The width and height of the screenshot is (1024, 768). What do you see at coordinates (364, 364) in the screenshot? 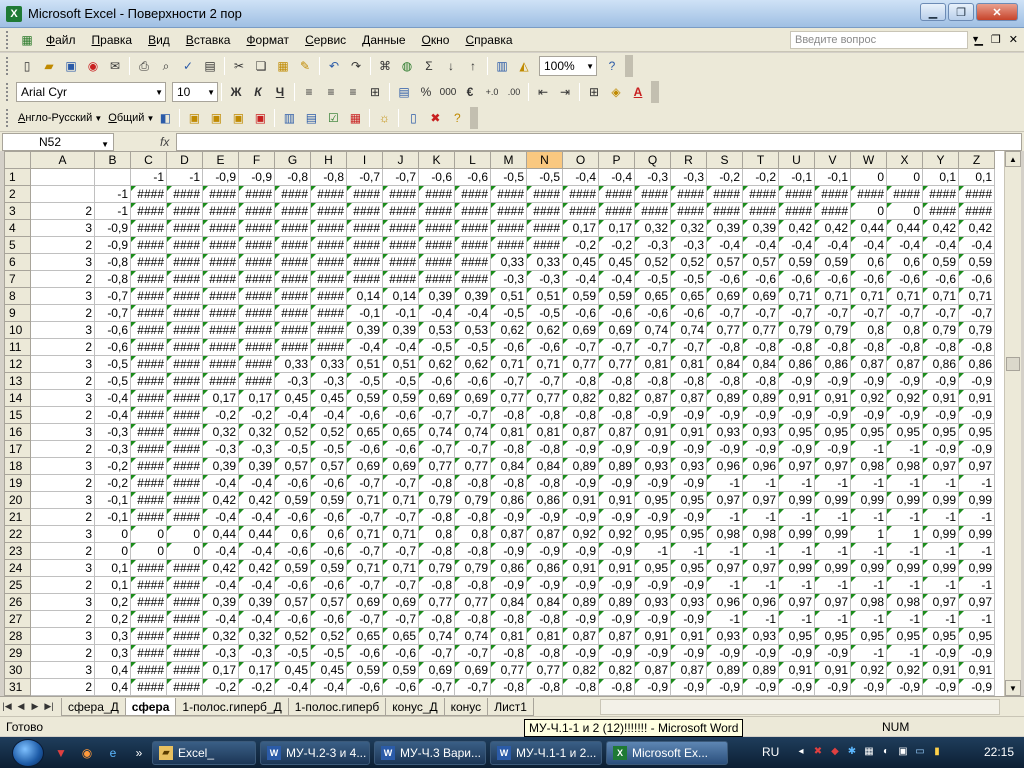
I see `cell: 0,51` at bounding box center [364, 364].